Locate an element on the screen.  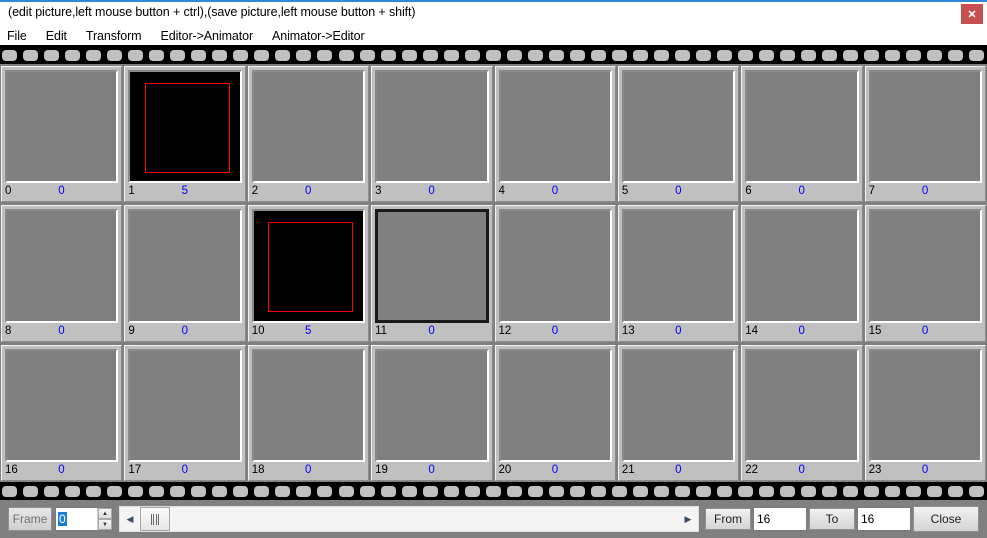
frame-cell-15: 15 0 is located at coordinates (925, 273).